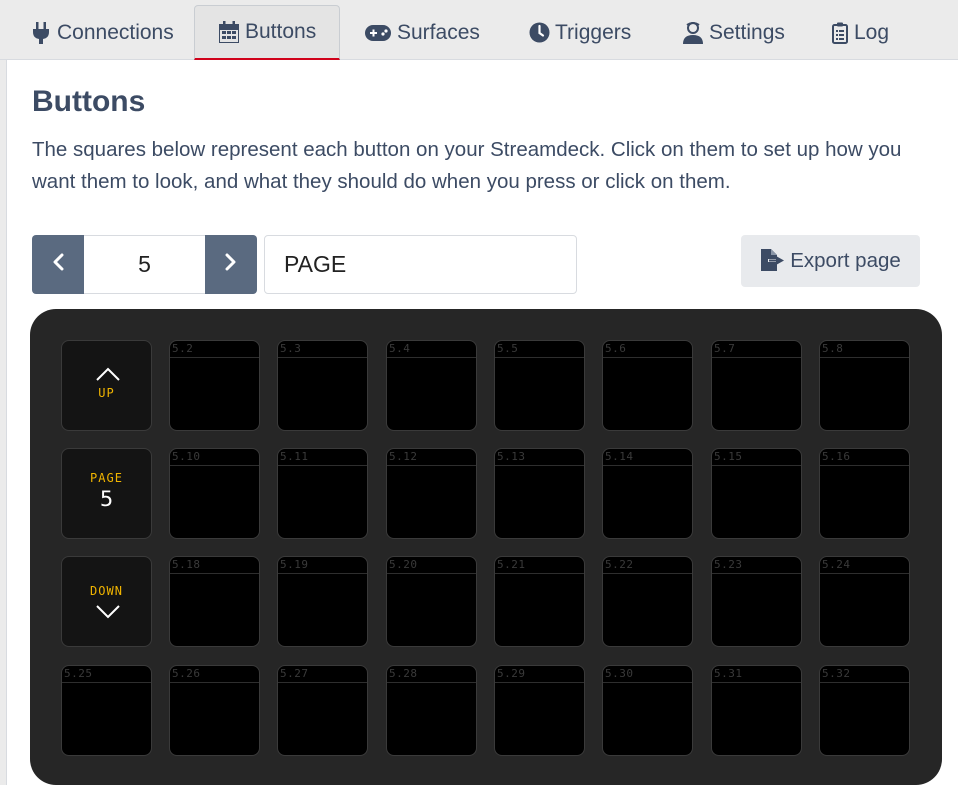 The width and height of the screenshot is (958, 785). I want to click on streamdeck-key: 5.21, so click(539, 601).